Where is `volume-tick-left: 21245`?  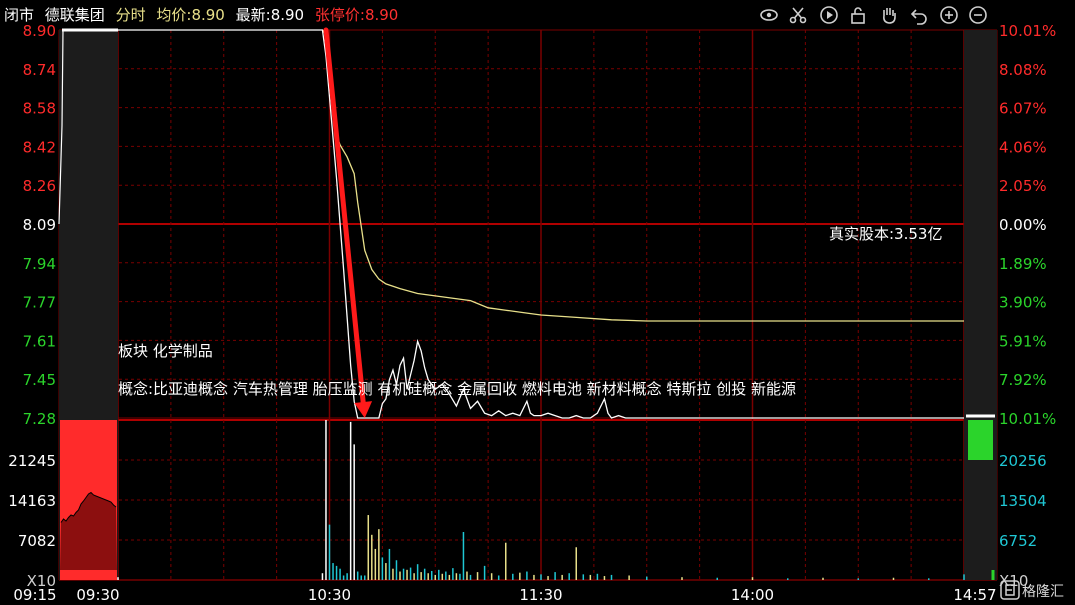 volume-tick-left: 21245 is located at coordinates (32, 461).